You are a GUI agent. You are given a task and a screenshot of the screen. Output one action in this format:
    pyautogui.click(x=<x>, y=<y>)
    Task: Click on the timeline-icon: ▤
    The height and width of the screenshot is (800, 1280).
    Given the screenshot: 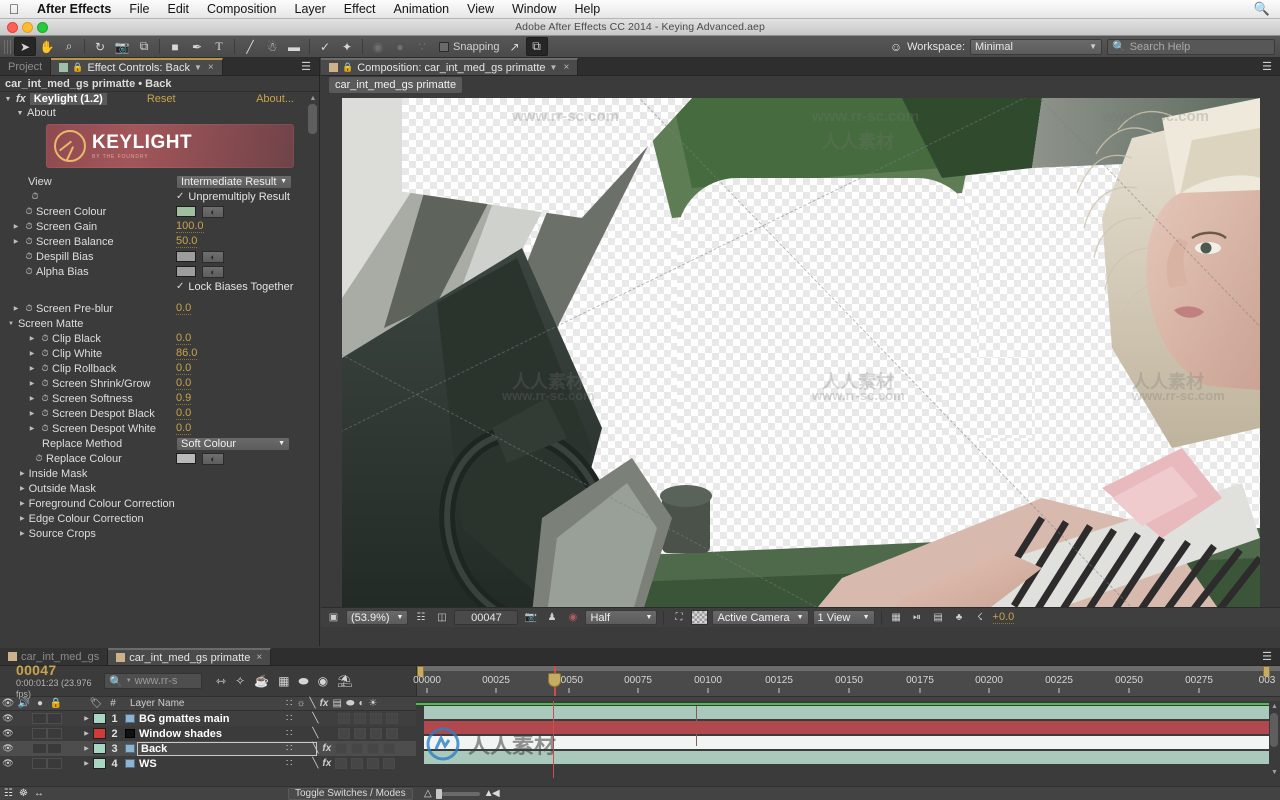 What is the action you would take?
    pyautogui.click(x=938, y=617)
    